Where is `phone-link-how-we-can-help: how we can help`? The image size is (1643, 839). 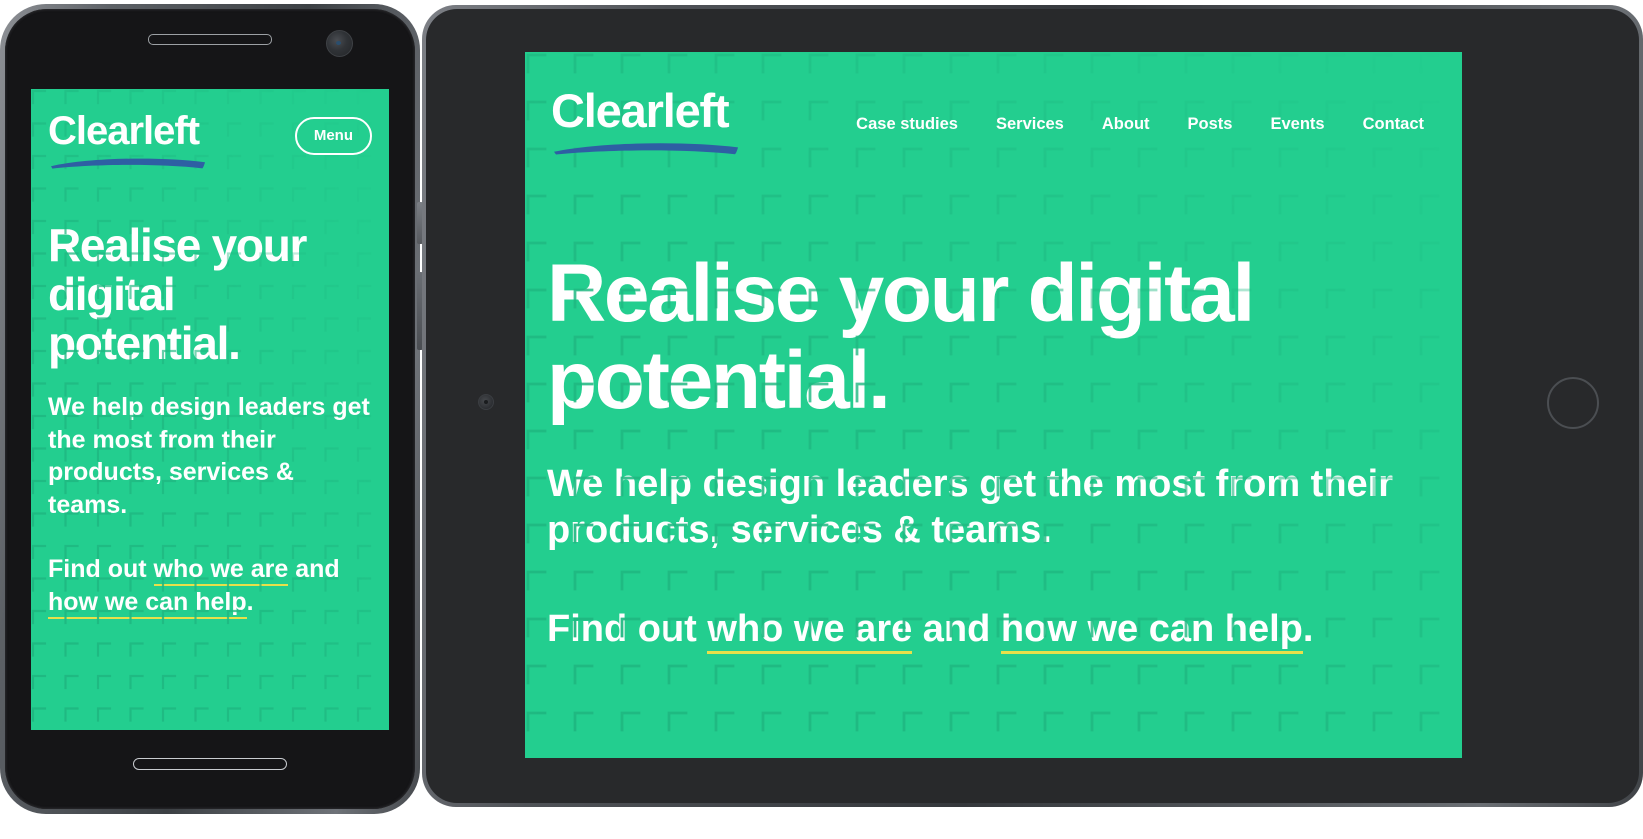 phone-link-how-we-can-help: how we can help is located at coordinates (147, 603).